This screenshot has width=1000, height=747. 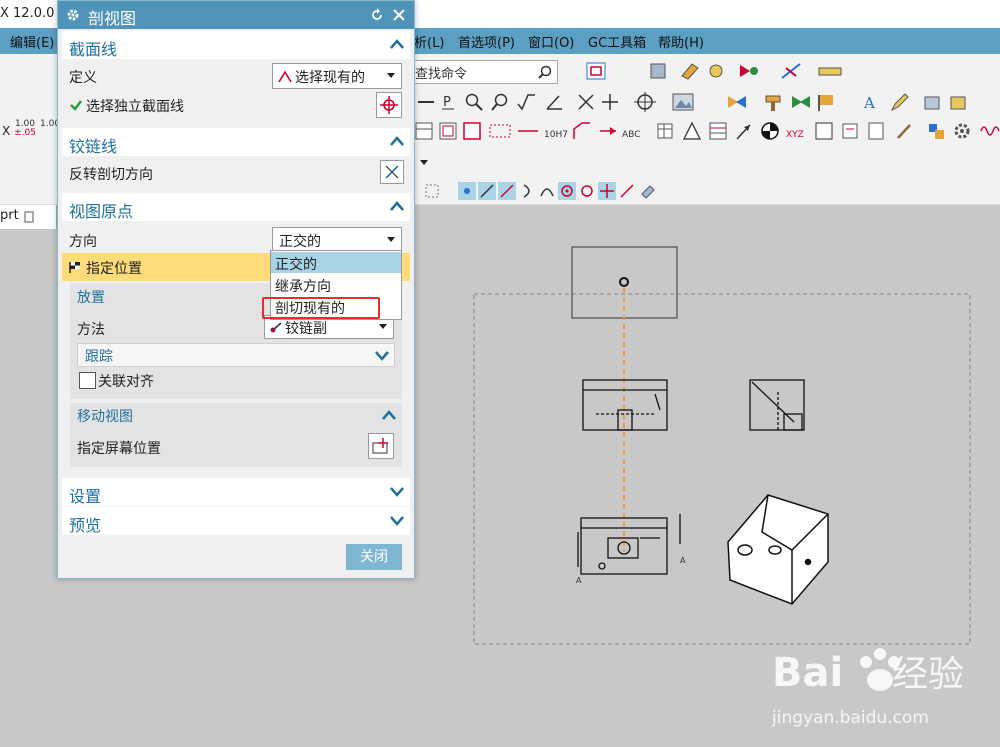 I want to click on orange-arrow-icon, so click(x=737, y=102).